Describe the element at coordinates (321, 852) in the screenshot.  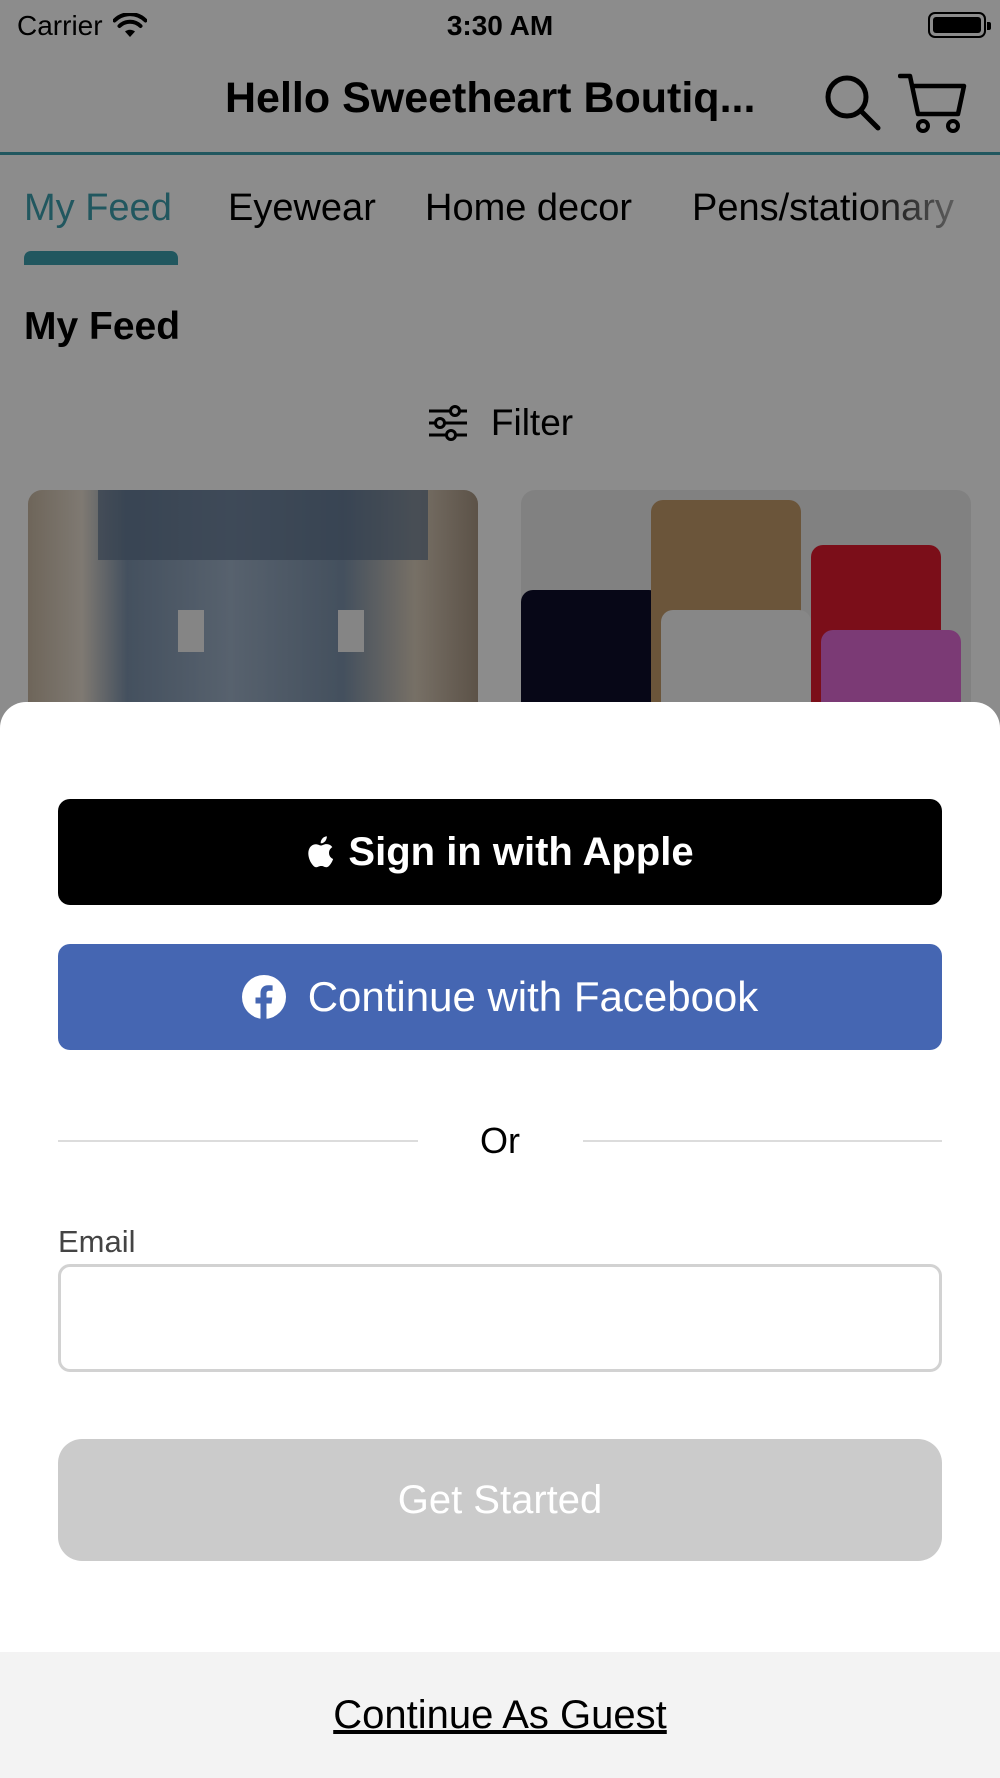
I see `apple-icon` at that location.